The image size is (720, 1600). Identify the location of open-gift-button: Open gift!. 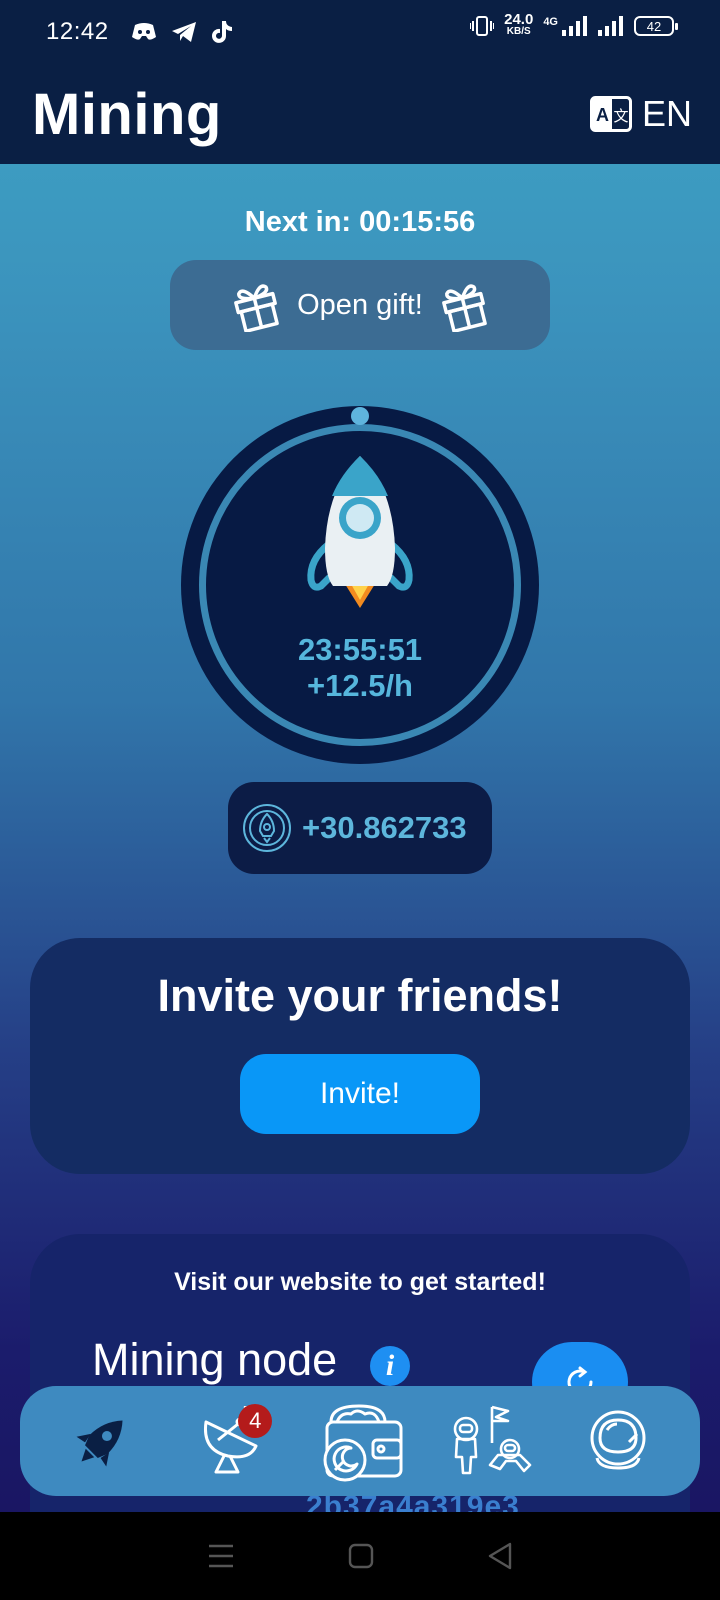
(360, 305).